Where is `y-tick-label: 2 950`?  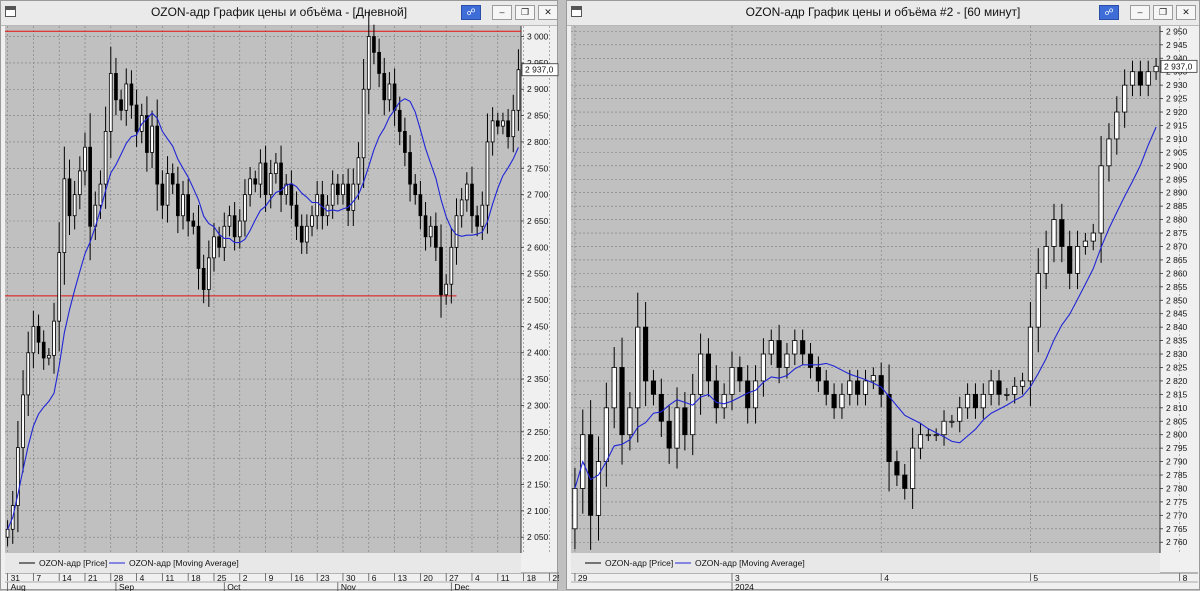 y-tick-label: 2 950 is located at coordinates (1177, 31).